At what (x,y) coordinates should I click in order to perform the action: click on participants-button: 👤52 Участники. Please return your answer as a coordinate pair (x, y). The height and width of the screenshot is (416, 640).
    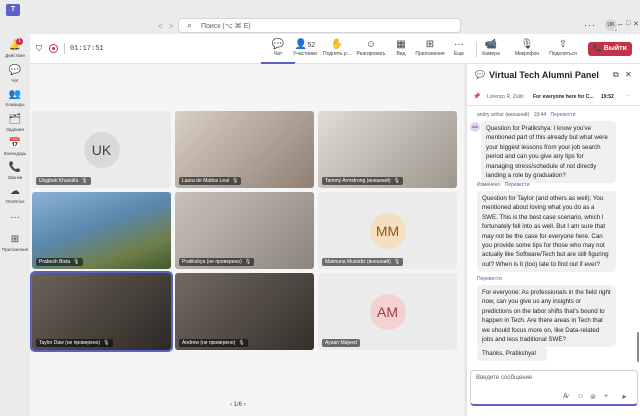
    Looking at the image, I should click on (305, 48).